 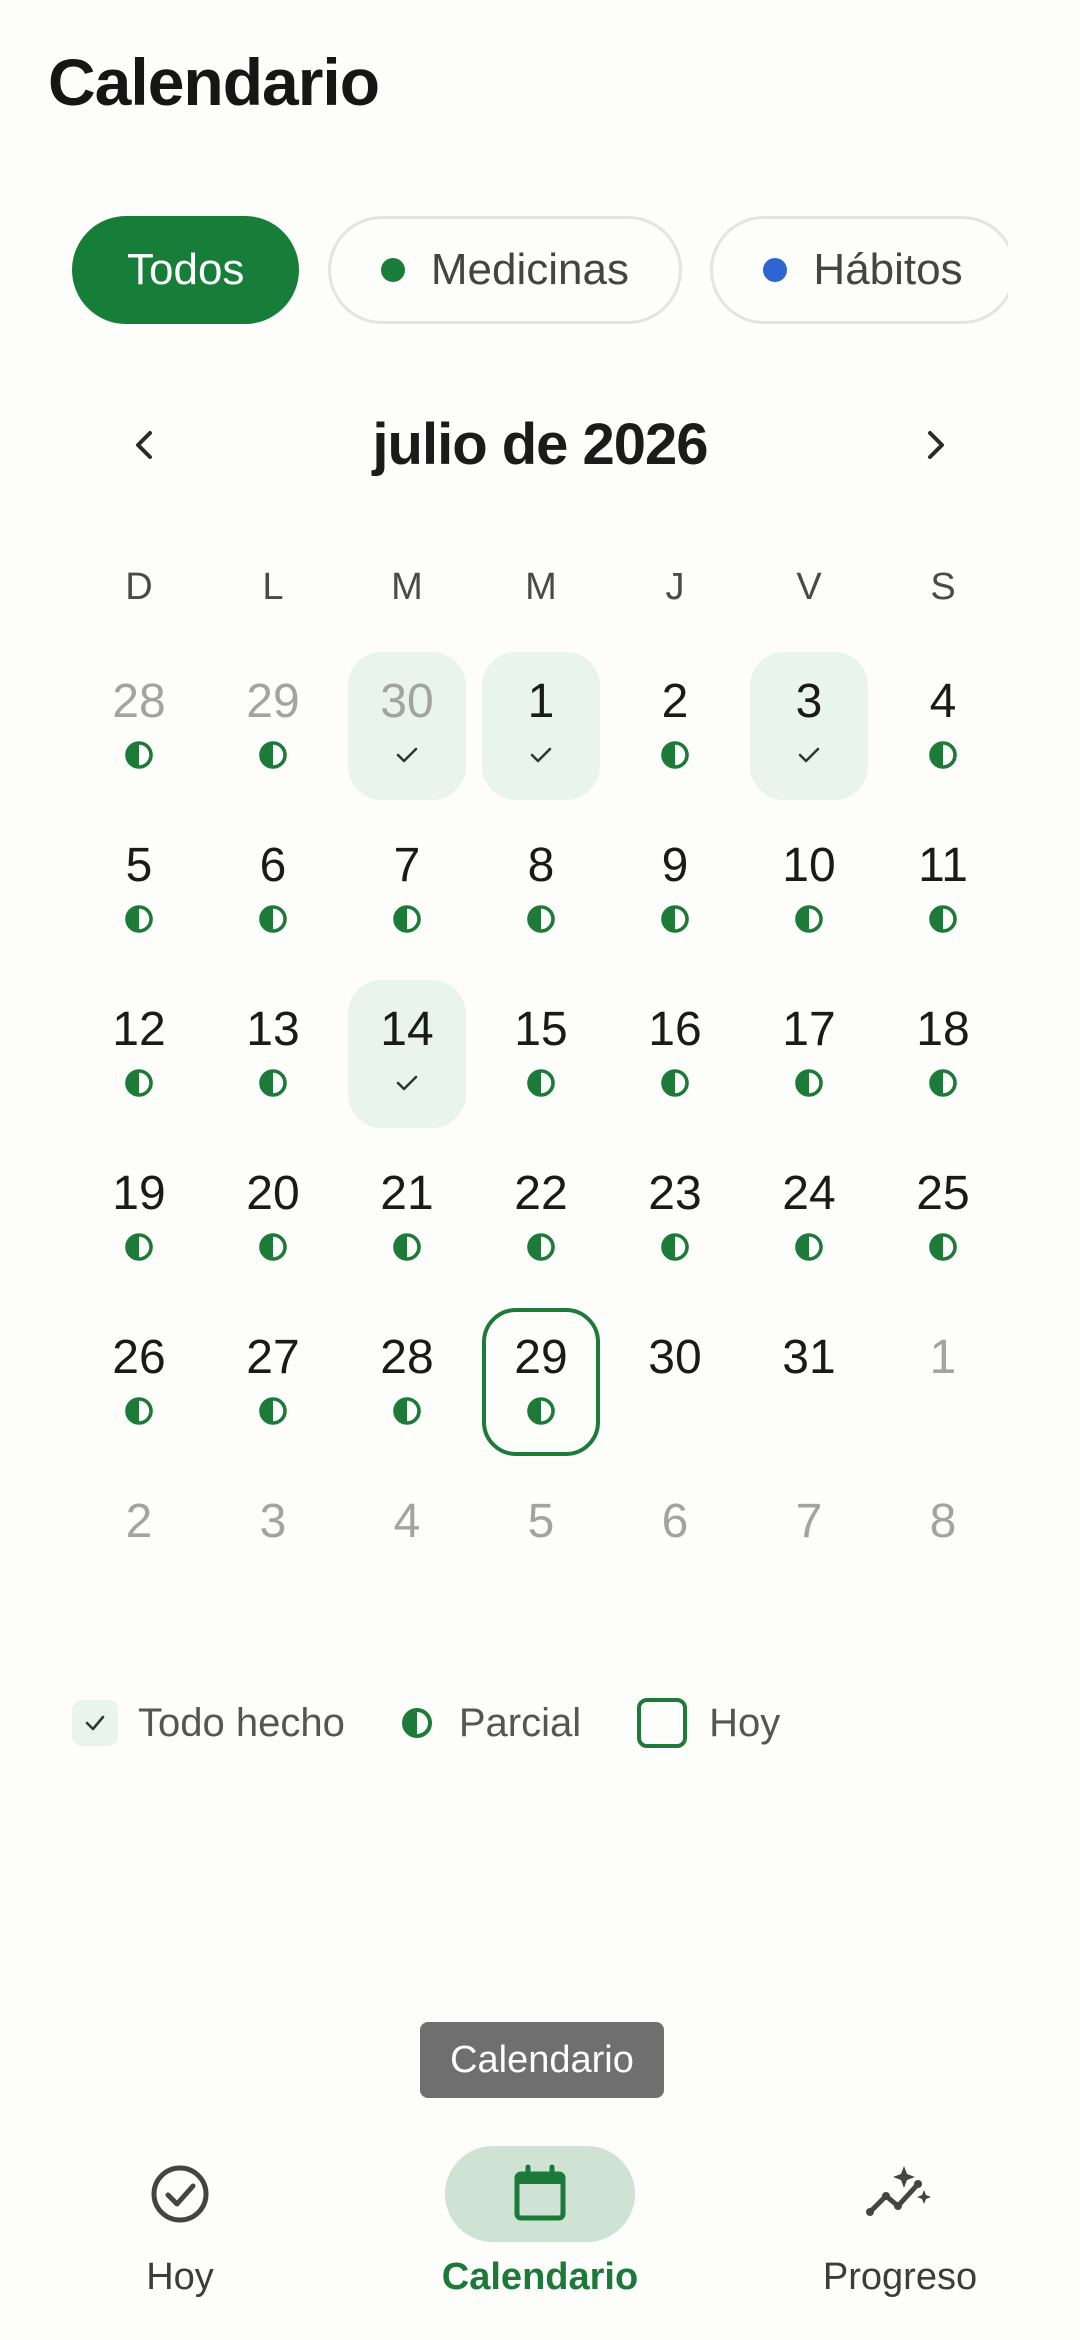 I want to click on calendar-day-slot: 4, so click(x=407, y=1554).